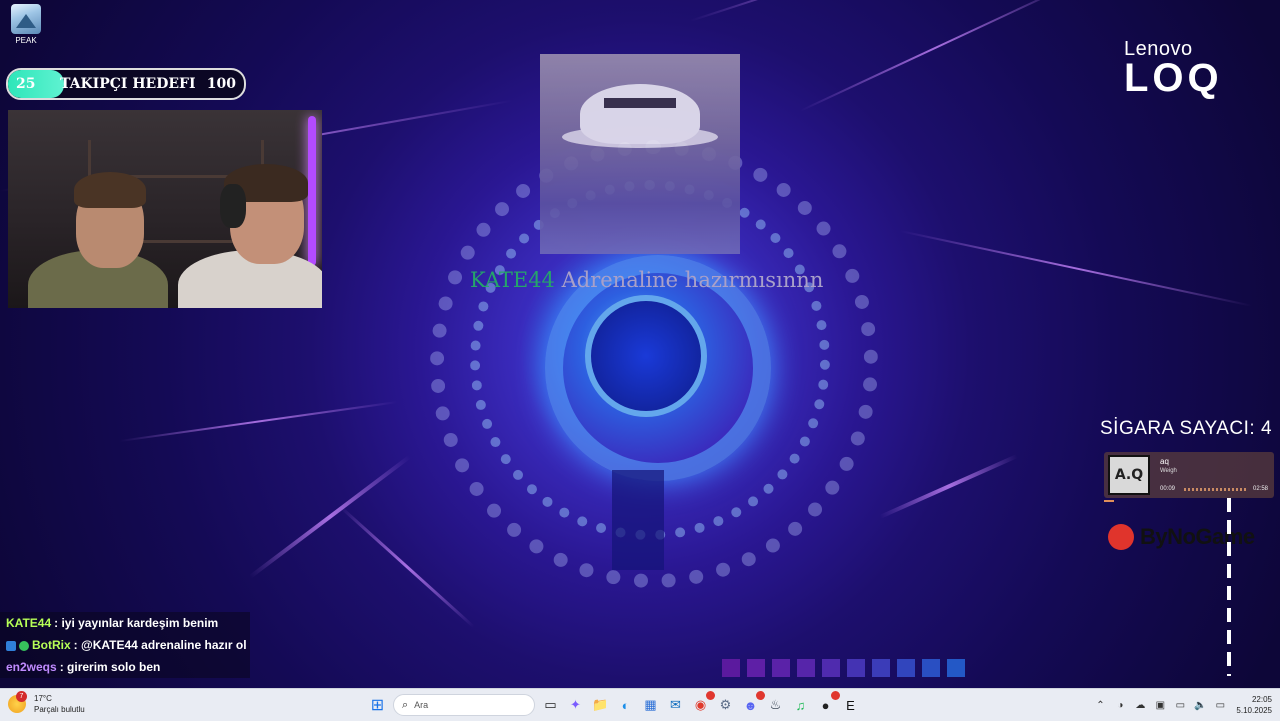 The image size is (1280, 721). What do you see at coordinates (726, 705) in the screenshot?
I see `settings-icon: ⚙` at bounding box center [726, 705].